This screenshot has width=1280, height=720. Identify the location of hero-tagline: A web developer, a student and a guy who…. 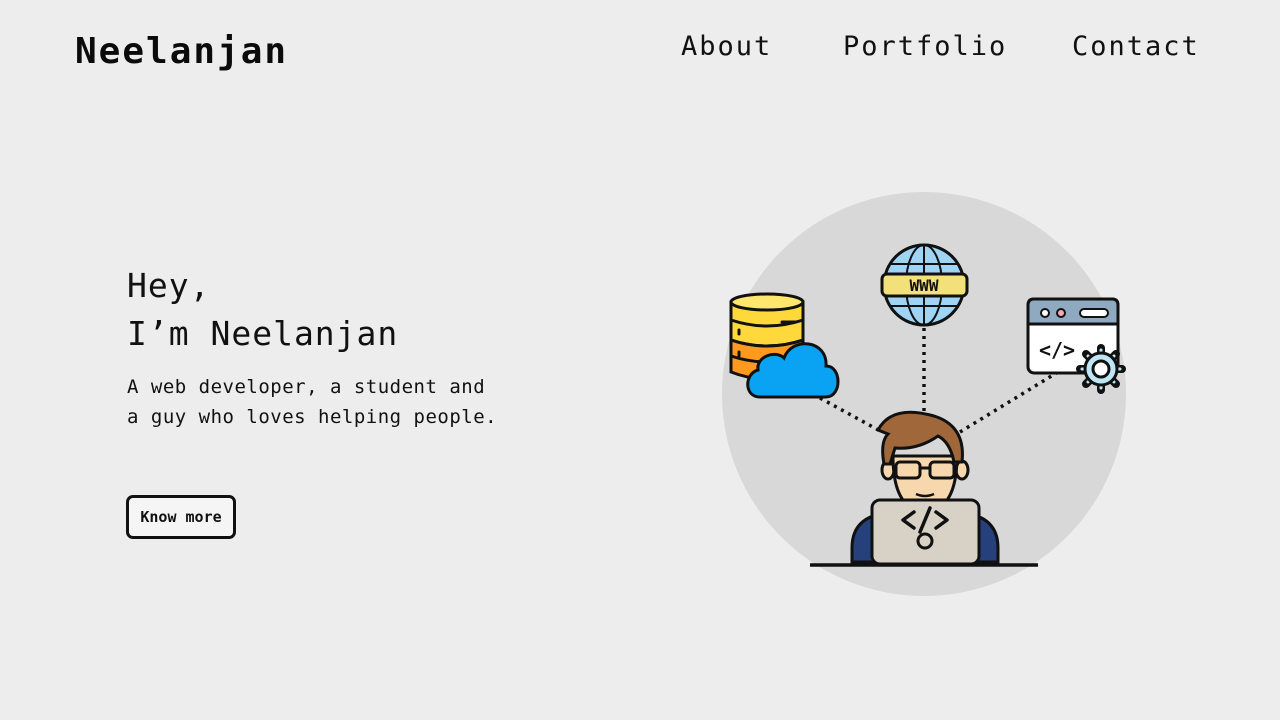
(312, 402).